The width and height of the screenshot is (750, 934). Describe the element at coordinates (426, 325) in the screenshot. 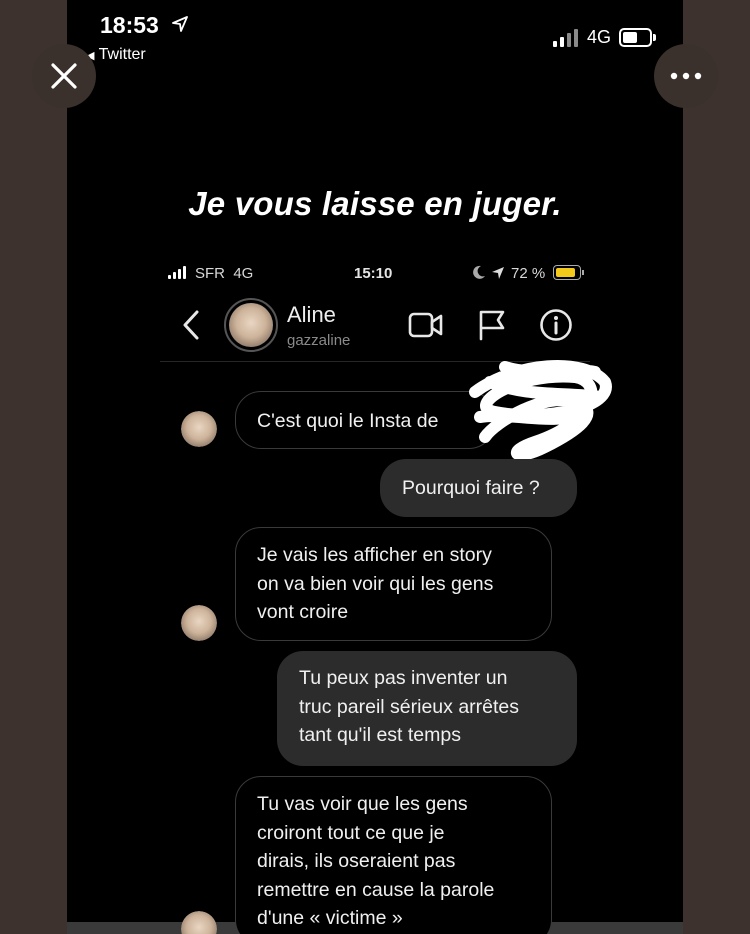

I see `video-call-icon` at that location.